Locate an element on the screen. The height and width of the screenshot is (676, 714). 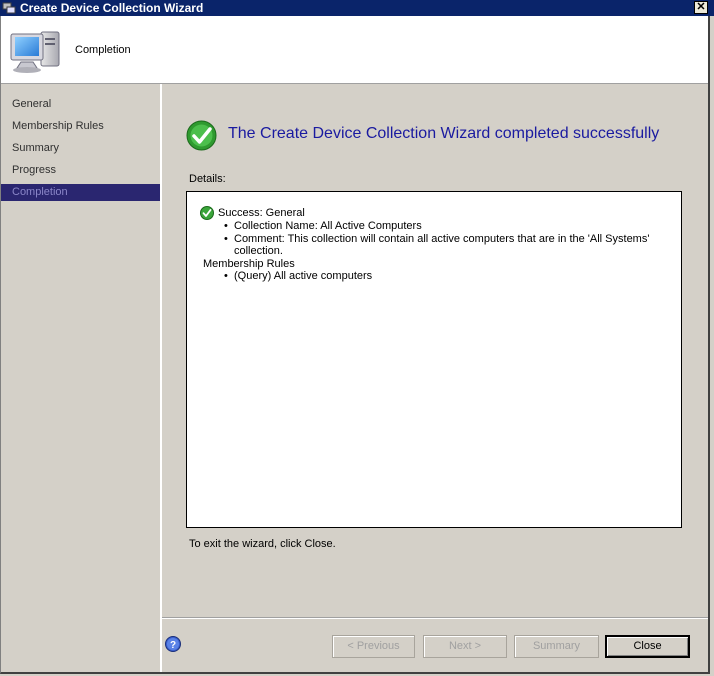
list-item: Collection Name: All Active Computers is located at coordinates (447, 226).